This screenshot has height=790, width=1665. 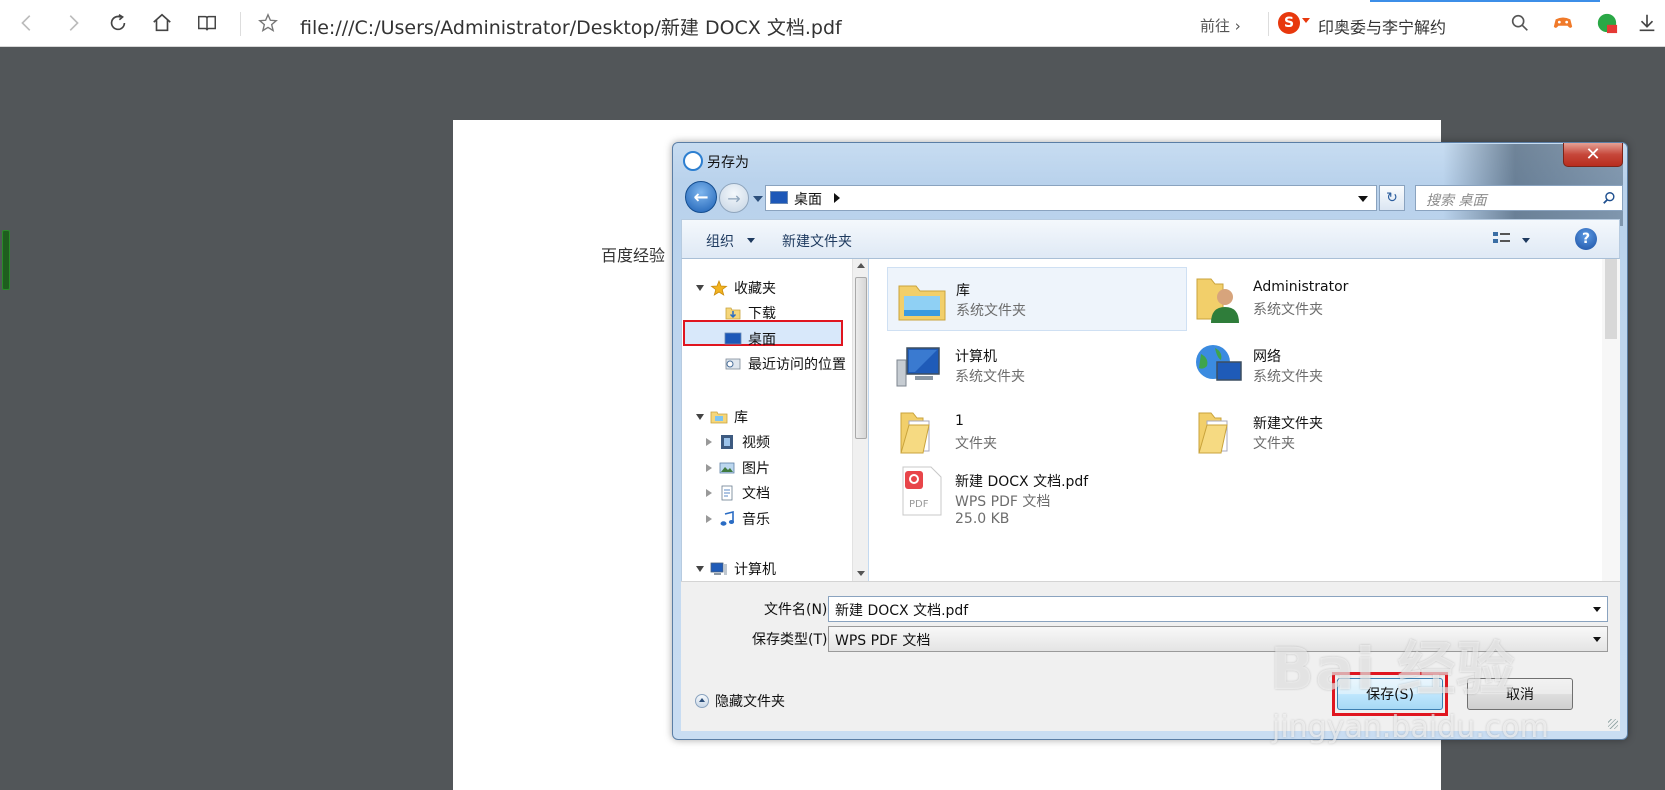 I want to click on user-avatar-button, so click(x=1607, y=23).